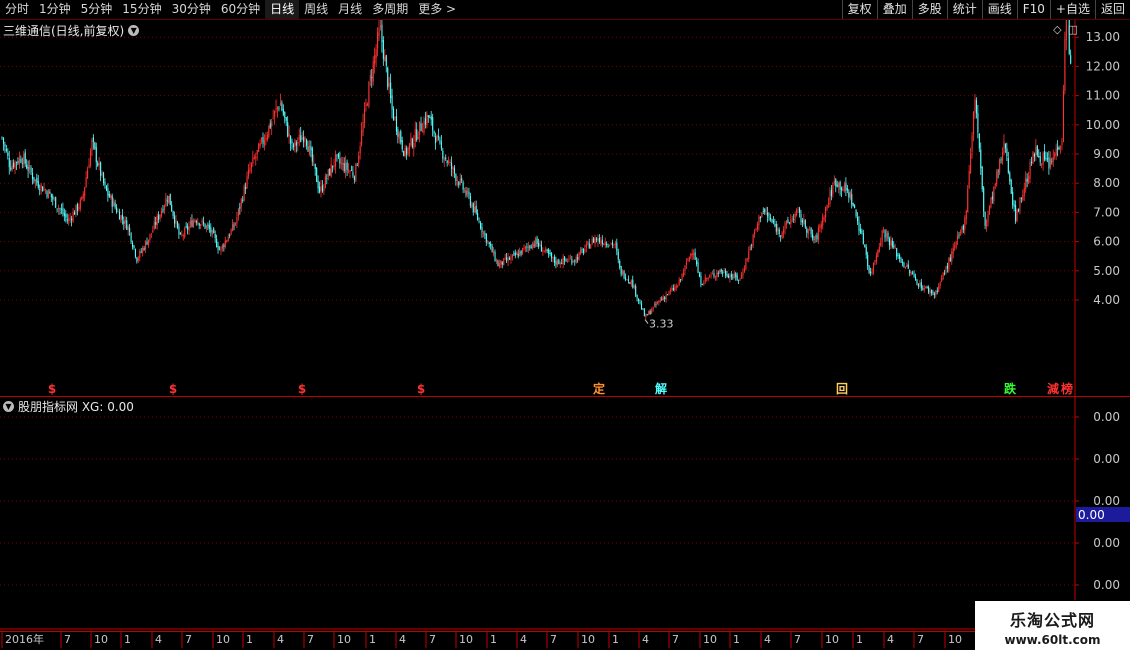 This screenshot has height=650, width=1130. Describe the element at coordinates (390, 9) in the screenshot. I see `period-tab-9: 多周期` at that location.